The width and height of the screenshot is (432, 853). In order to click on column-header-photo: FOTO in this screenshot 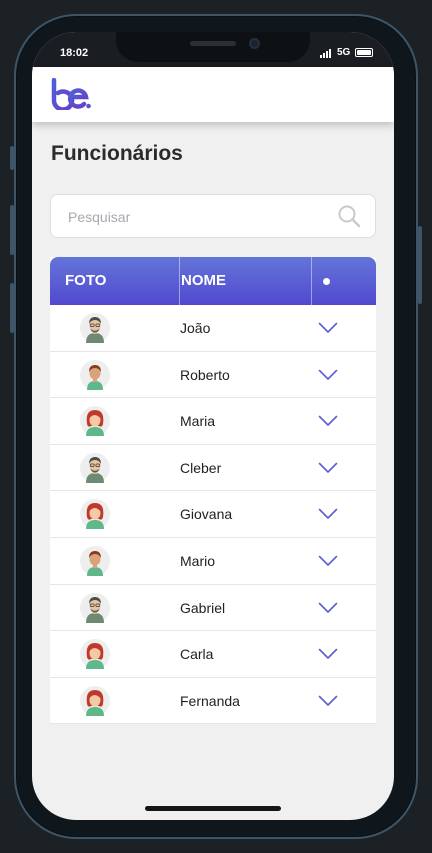, I will do `click(86, 280)`.